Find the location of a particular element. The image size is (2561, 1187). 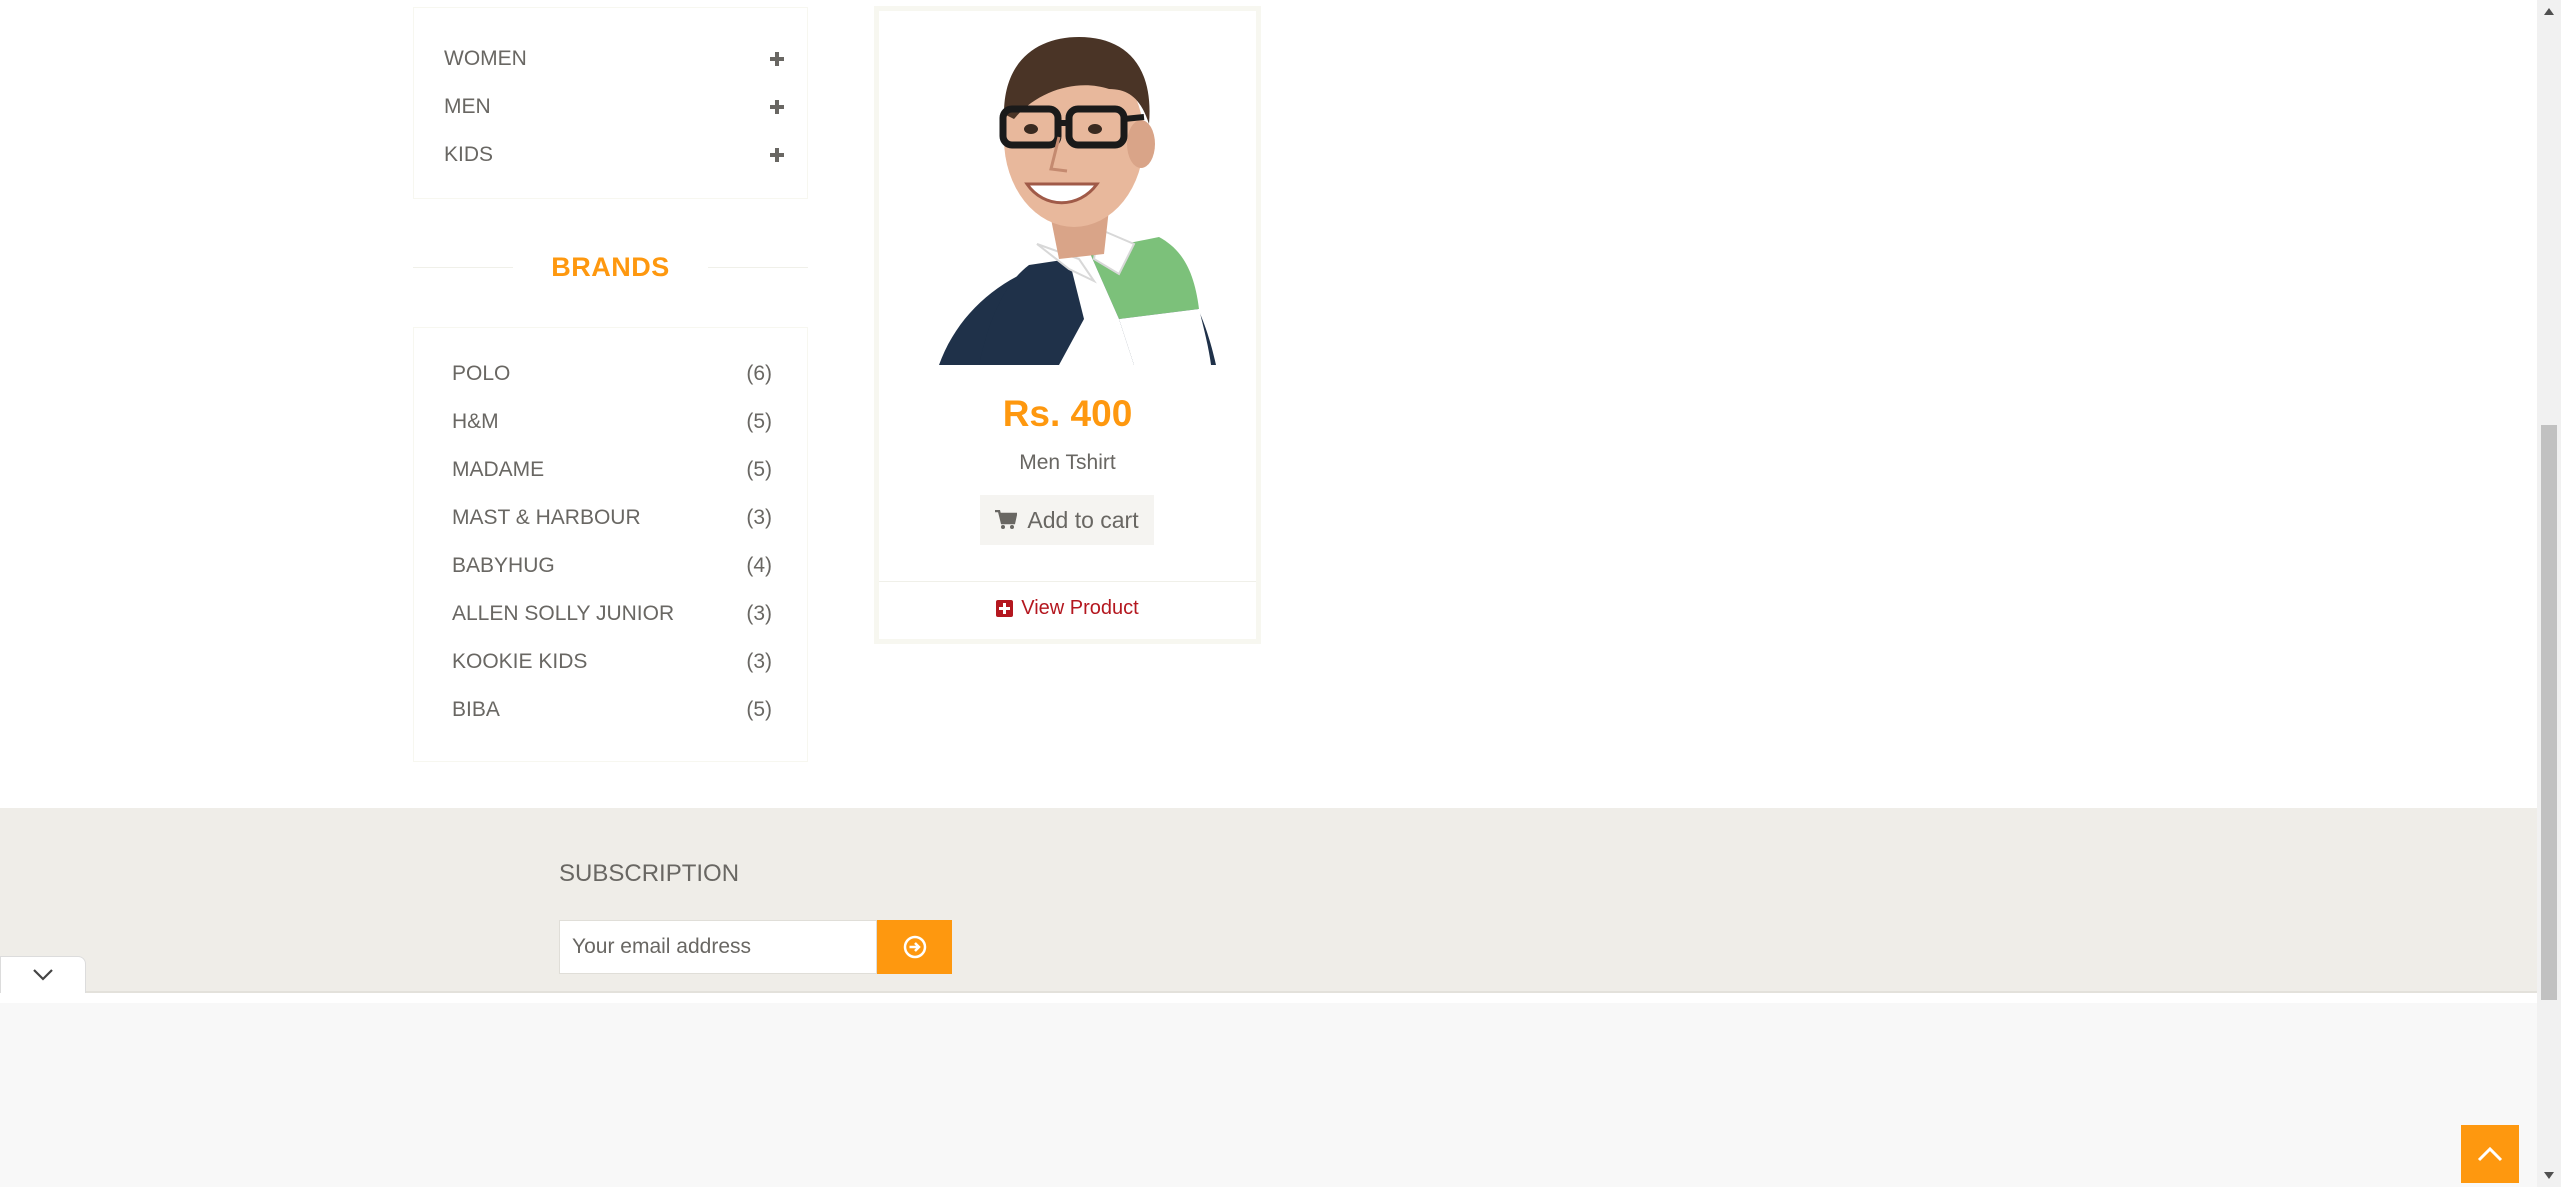

brand-name: ALLEN SOLLY JUNIOR is located at coordinates (563, 613).